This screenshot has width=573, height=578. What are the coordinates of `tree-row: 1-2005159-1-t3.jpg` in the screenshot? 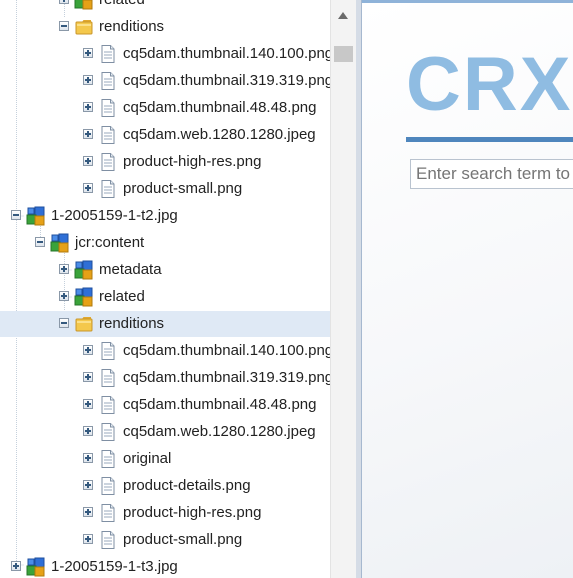 It's located at (165, 566).